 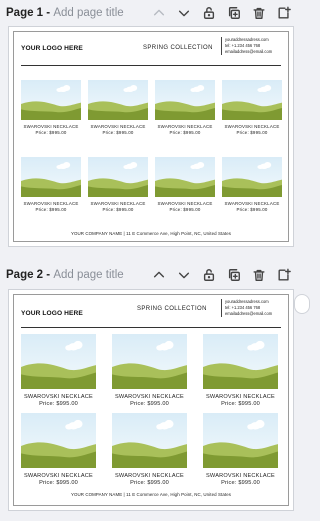 I want to click on page-number-label: Page 2, so click(x=25, y=275).